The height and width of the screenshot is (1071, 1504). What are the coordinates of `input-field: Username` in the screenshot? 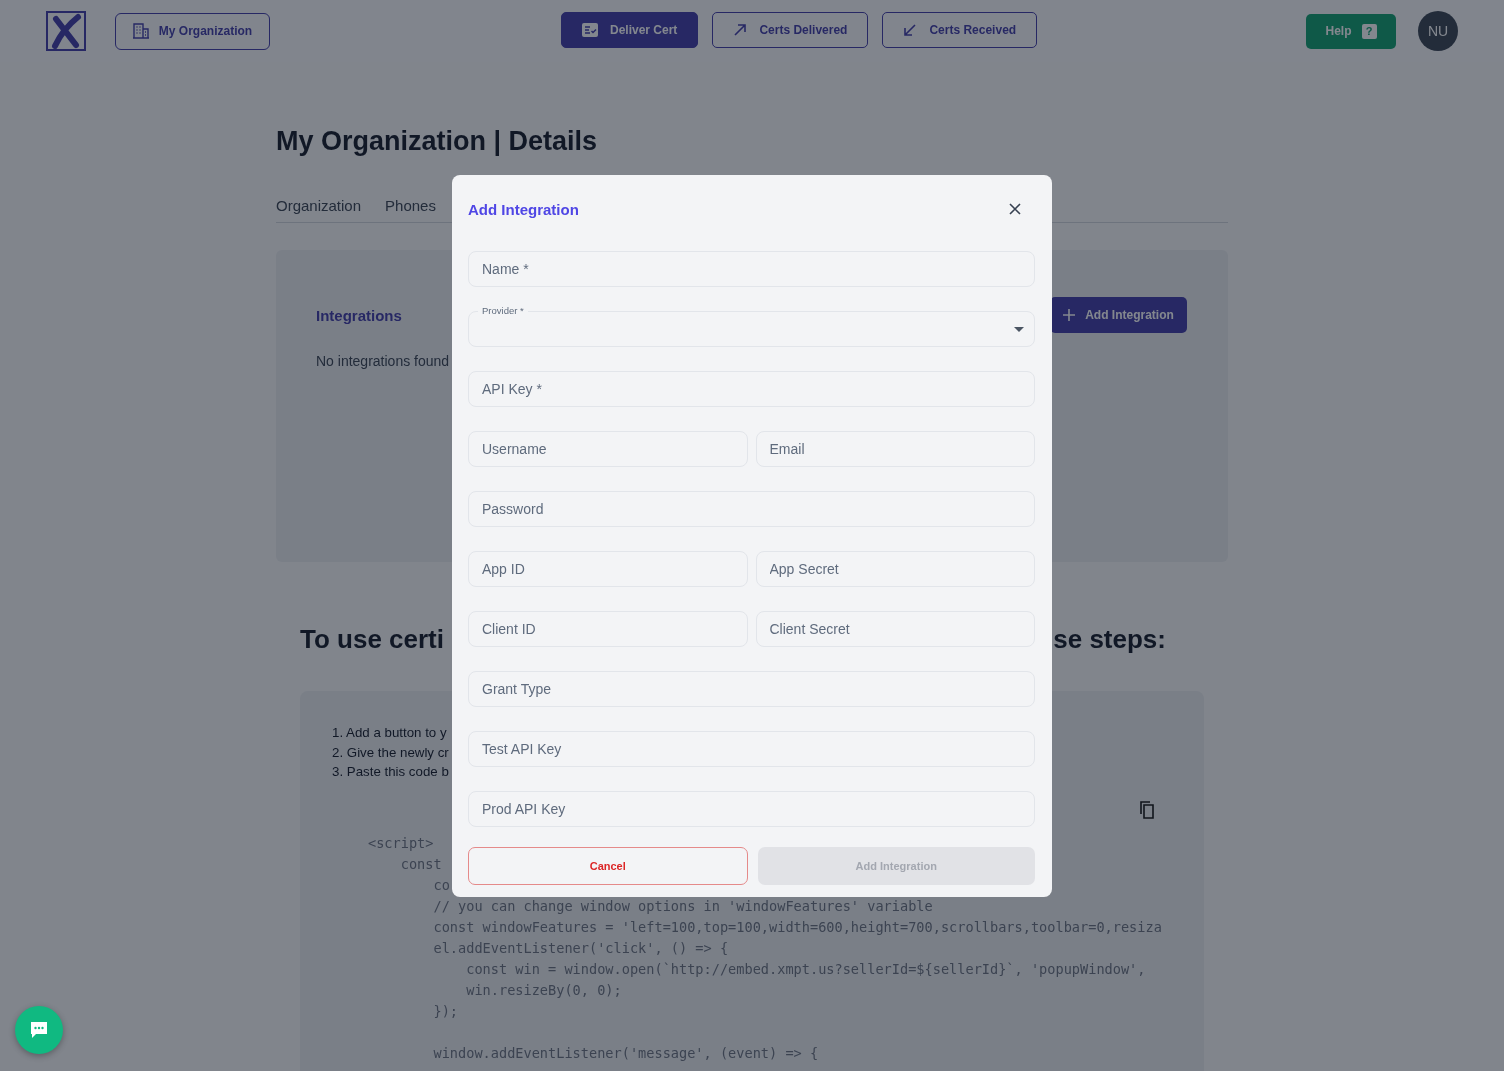 It's located at (608, 449).